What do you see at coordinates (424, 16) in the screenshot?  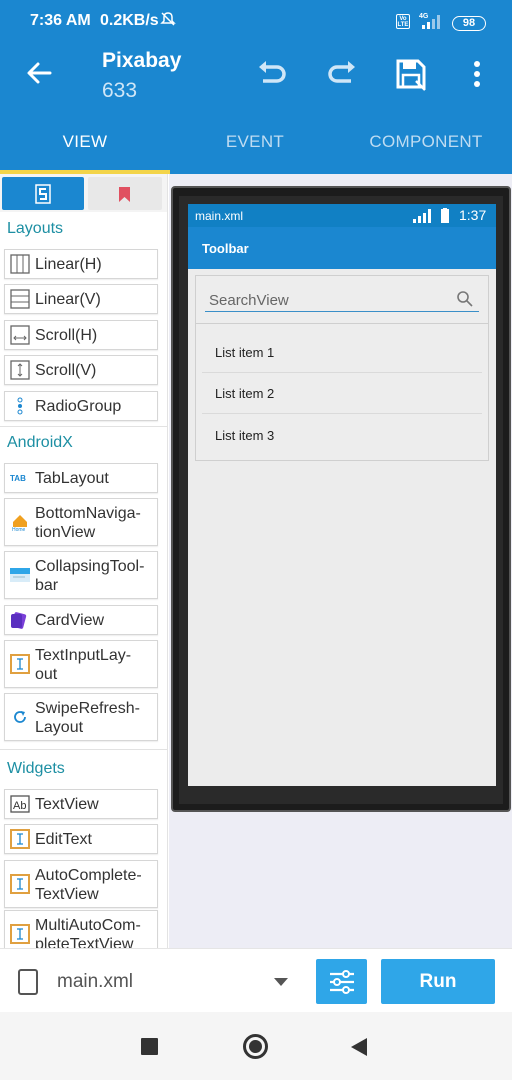 I see `svg-text: 4G` at bounding box center [424, 16].